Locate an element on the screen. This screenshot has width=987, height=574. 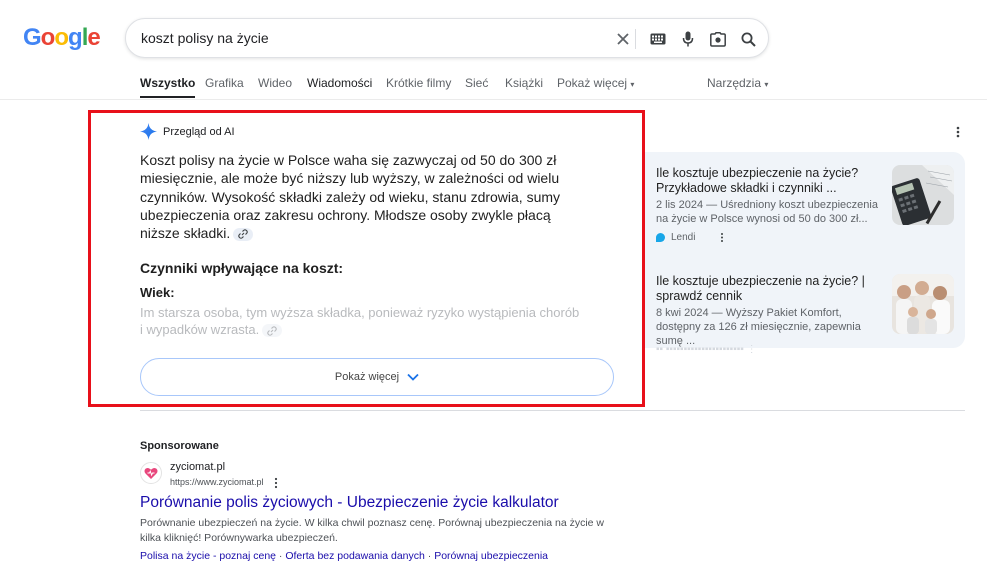
ad-sitelink: Porównaj ubezpieczenia is located at coordinates (491, 556).